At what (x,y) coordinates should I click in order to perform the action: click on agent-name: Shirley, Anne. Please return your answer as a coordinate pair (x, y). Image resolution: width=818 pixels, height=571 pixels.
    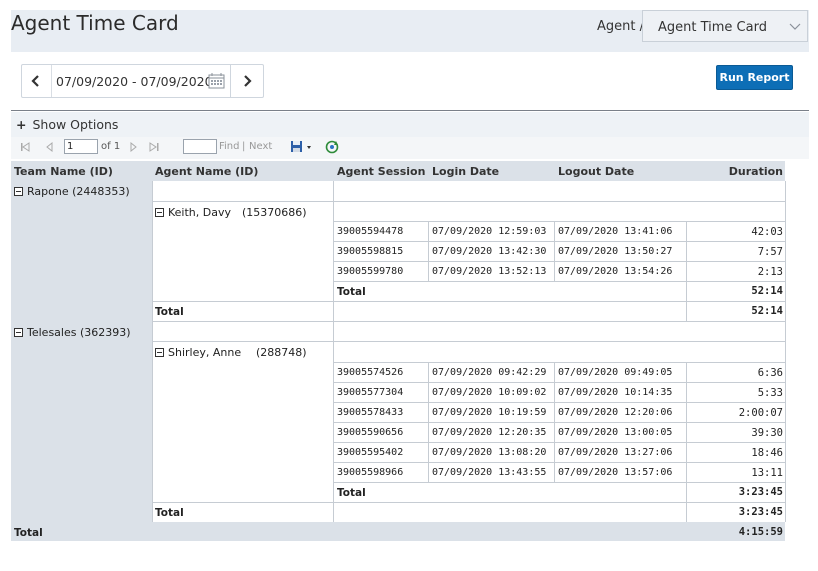
    Looking at the image, I should click on (205, 352).